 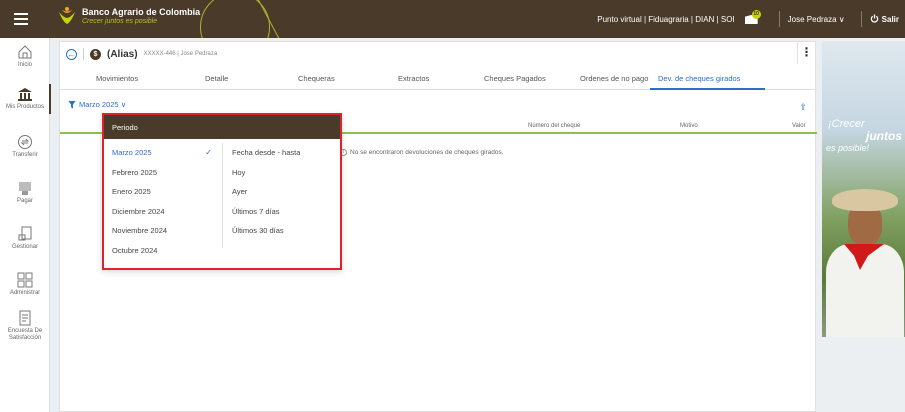 I want to click on sidebar-item-gestionar: Gestionar, so click(x=25, y=238).